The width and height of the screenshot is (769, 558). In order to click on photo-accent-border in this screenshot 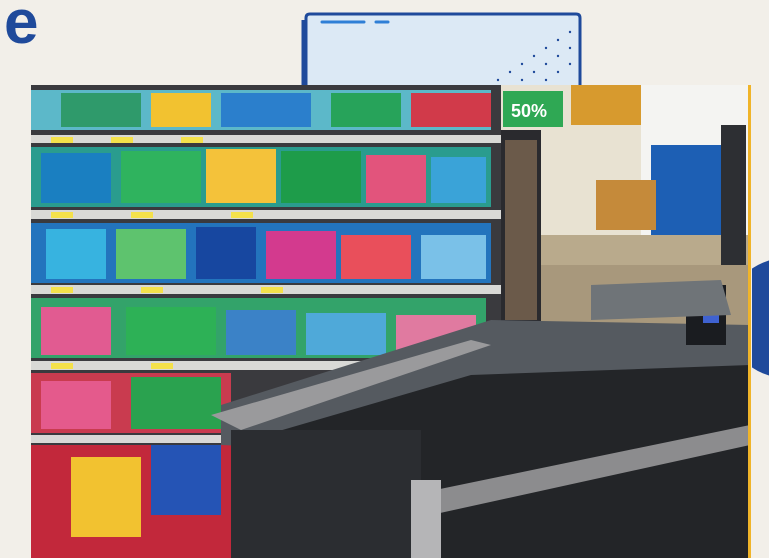, I will do `click(749, 321)`.